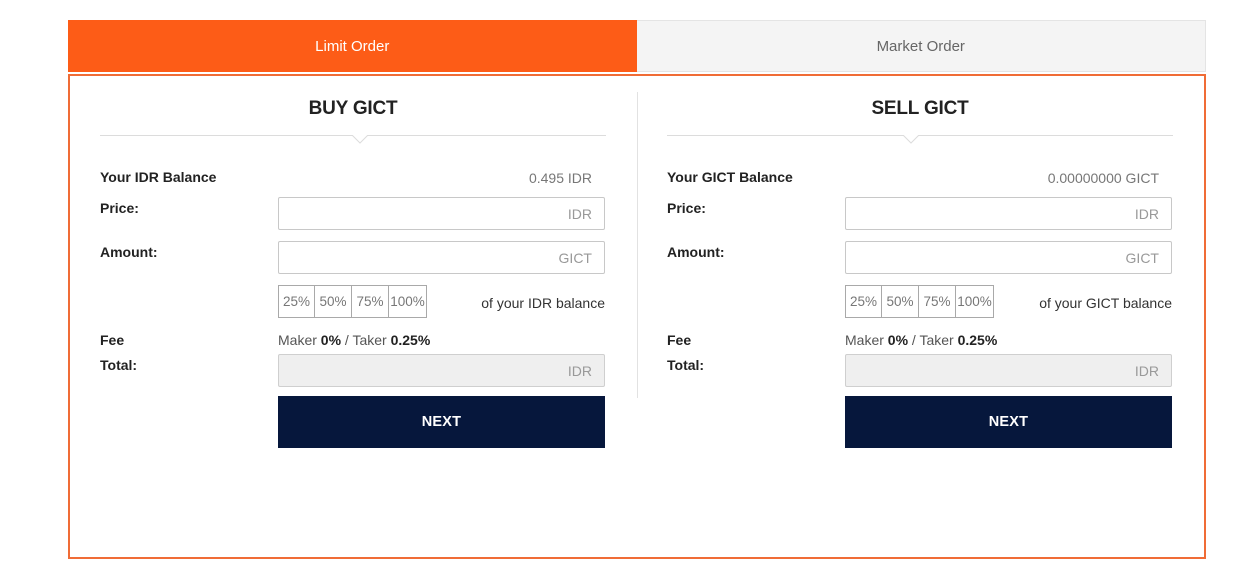 The image size is (1254, 586). What do you see at coordinates (921, 46) in the screenshot?
I see `tab-market-order: Market Order` at bounding box center [921, 46].